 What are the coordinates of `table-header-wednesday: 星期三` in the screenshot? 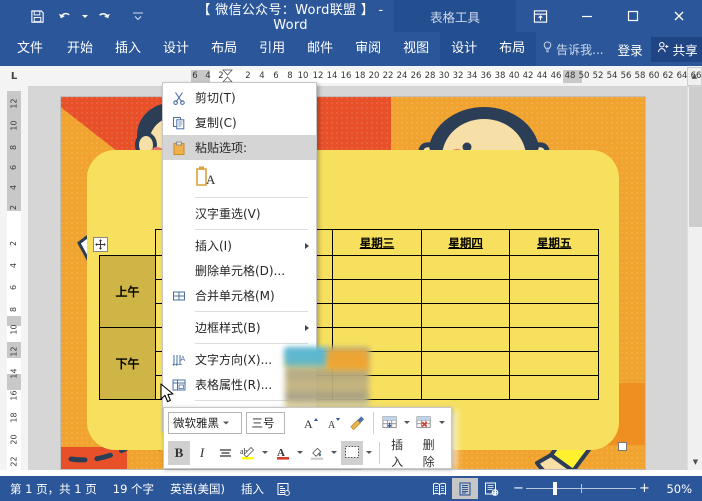 It's located at (377, 242).